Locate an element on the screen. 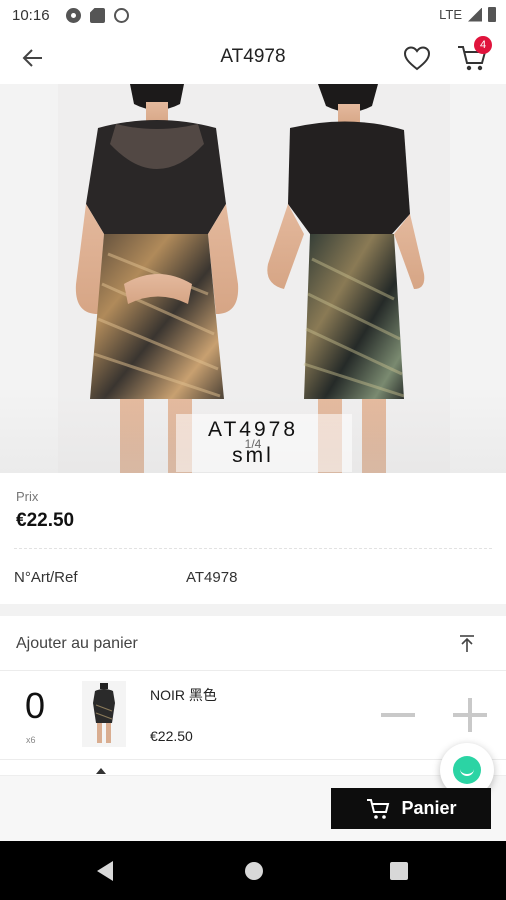 This screenshot has height=900, width=506. variant-name: NOIR 黑色 is located at coordinates (183, 695).